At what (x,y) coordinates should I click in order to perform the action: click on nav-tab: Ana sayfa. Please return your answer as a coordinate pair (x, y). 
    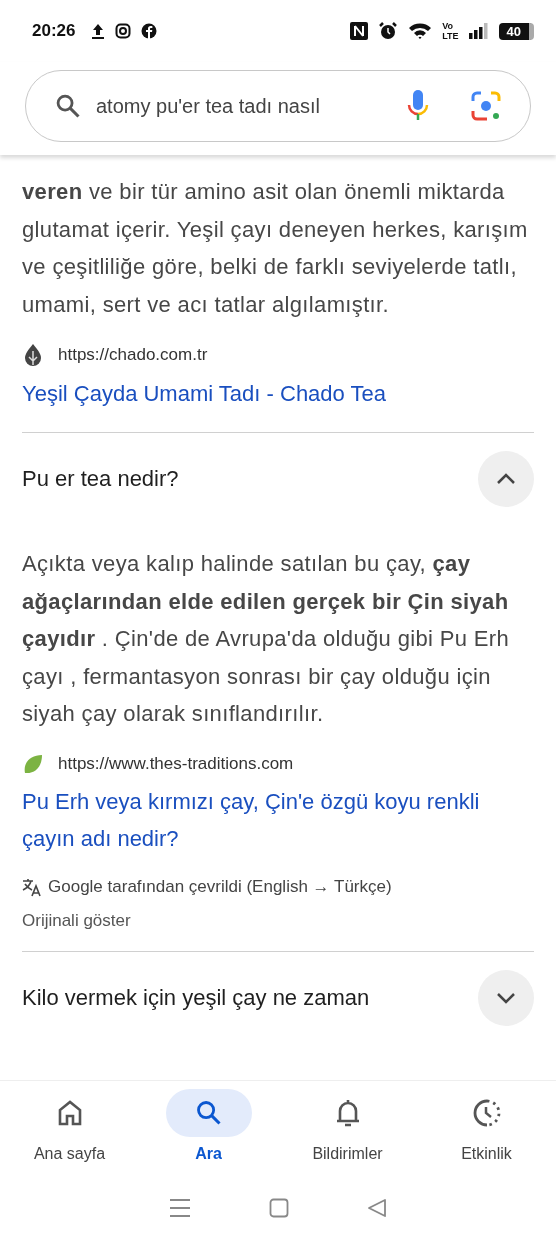
    Looking at the image, I should click on (69, 1126).